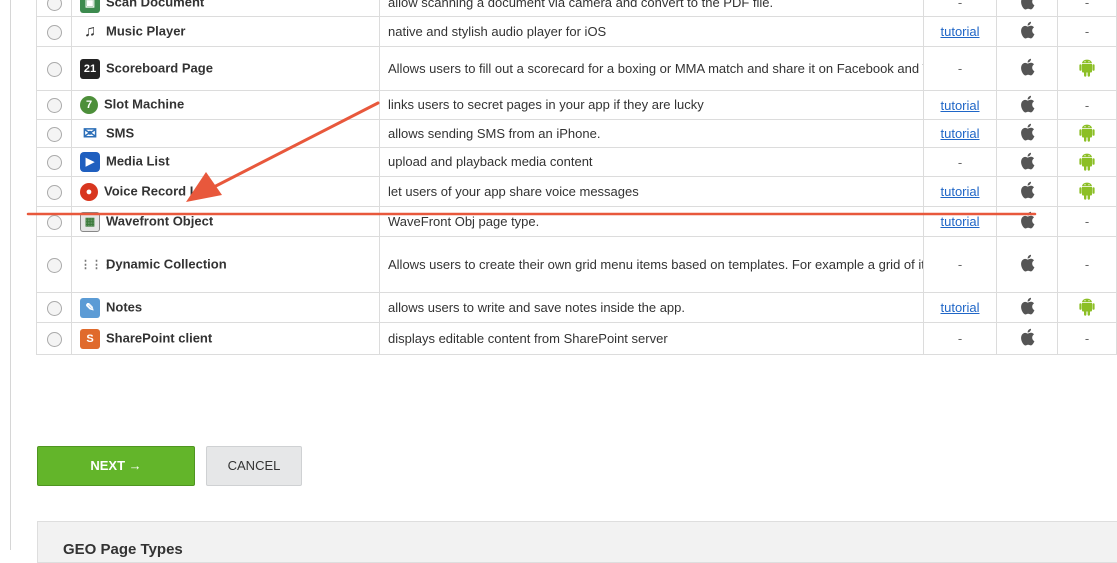 Image resolution: width=1117 pixels, height=563 pixels. I want to click on envelope-icon: ✉, so click(90, 133).